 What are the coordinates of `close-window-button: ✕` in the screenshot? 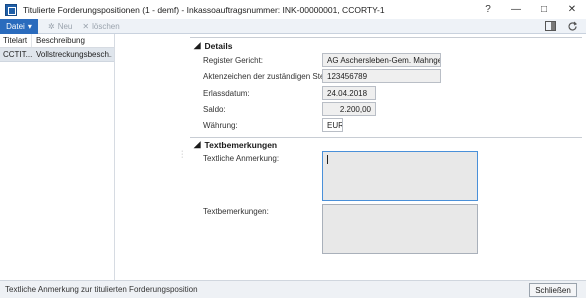 It's located at (572, 9).